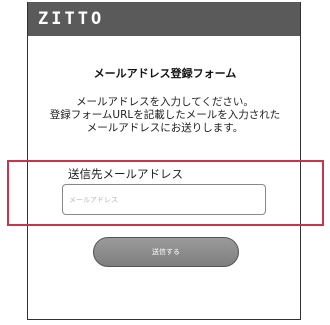 This screenshot has height=325, width=330. I want to click on email-field-label: 送信先メールアドレス, so click(125, 174).